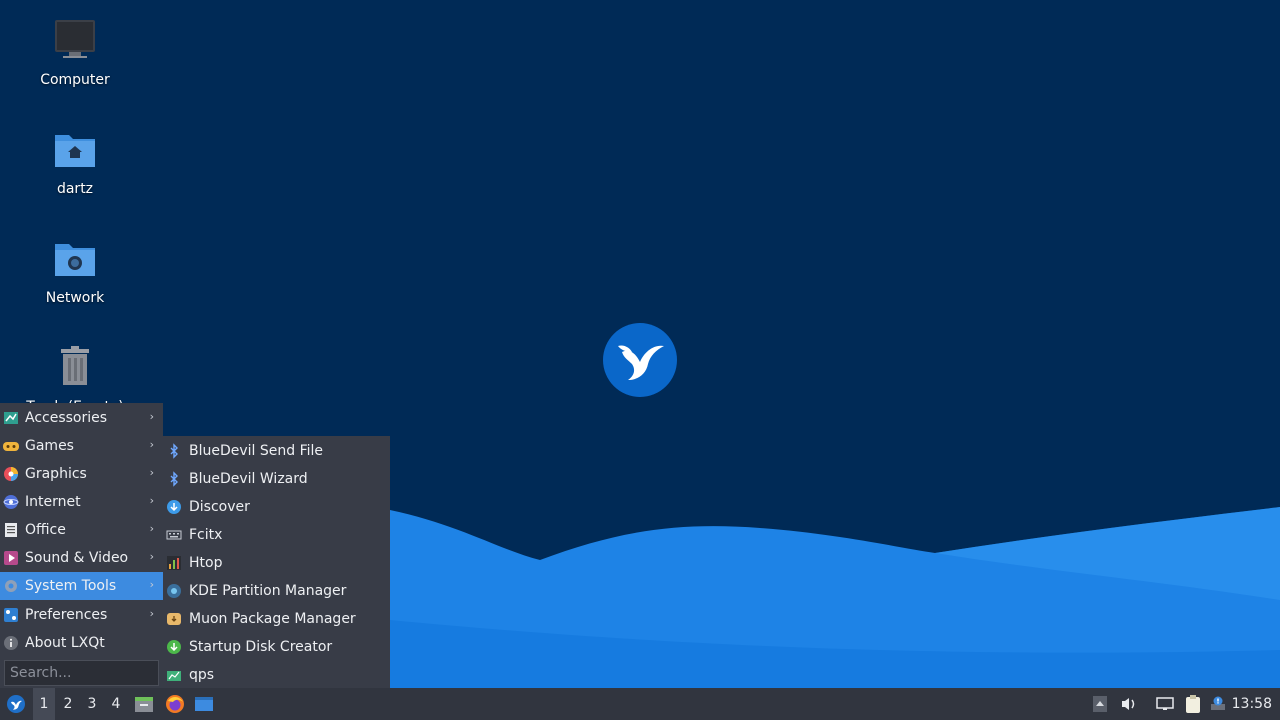 The image size is (1280, 720). Describe the element at coordinates (75, 39) in the screenshot. I see `computer-icon` at that location.